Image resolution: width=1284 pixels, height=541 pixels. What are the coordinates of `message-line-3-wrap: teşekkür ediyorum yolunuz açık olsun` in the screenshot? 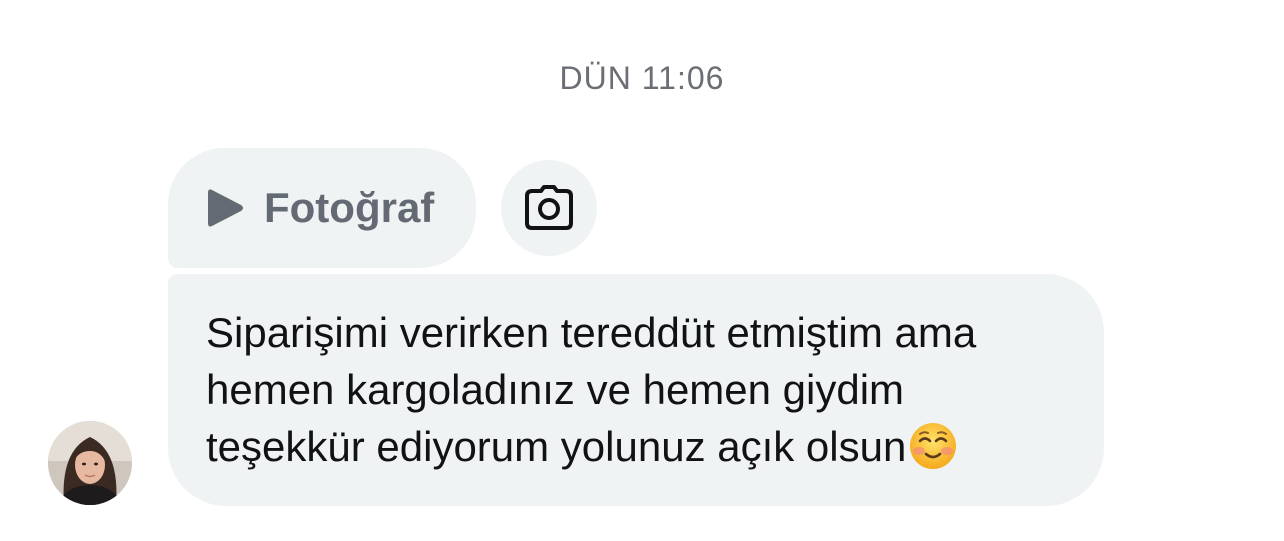 It's located at (635, 446).